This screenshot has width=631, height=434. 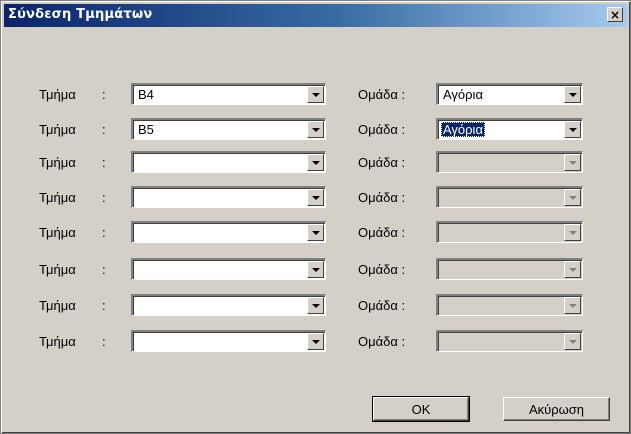 I want to click on ok-button: OK, so click(x=421, y=409).